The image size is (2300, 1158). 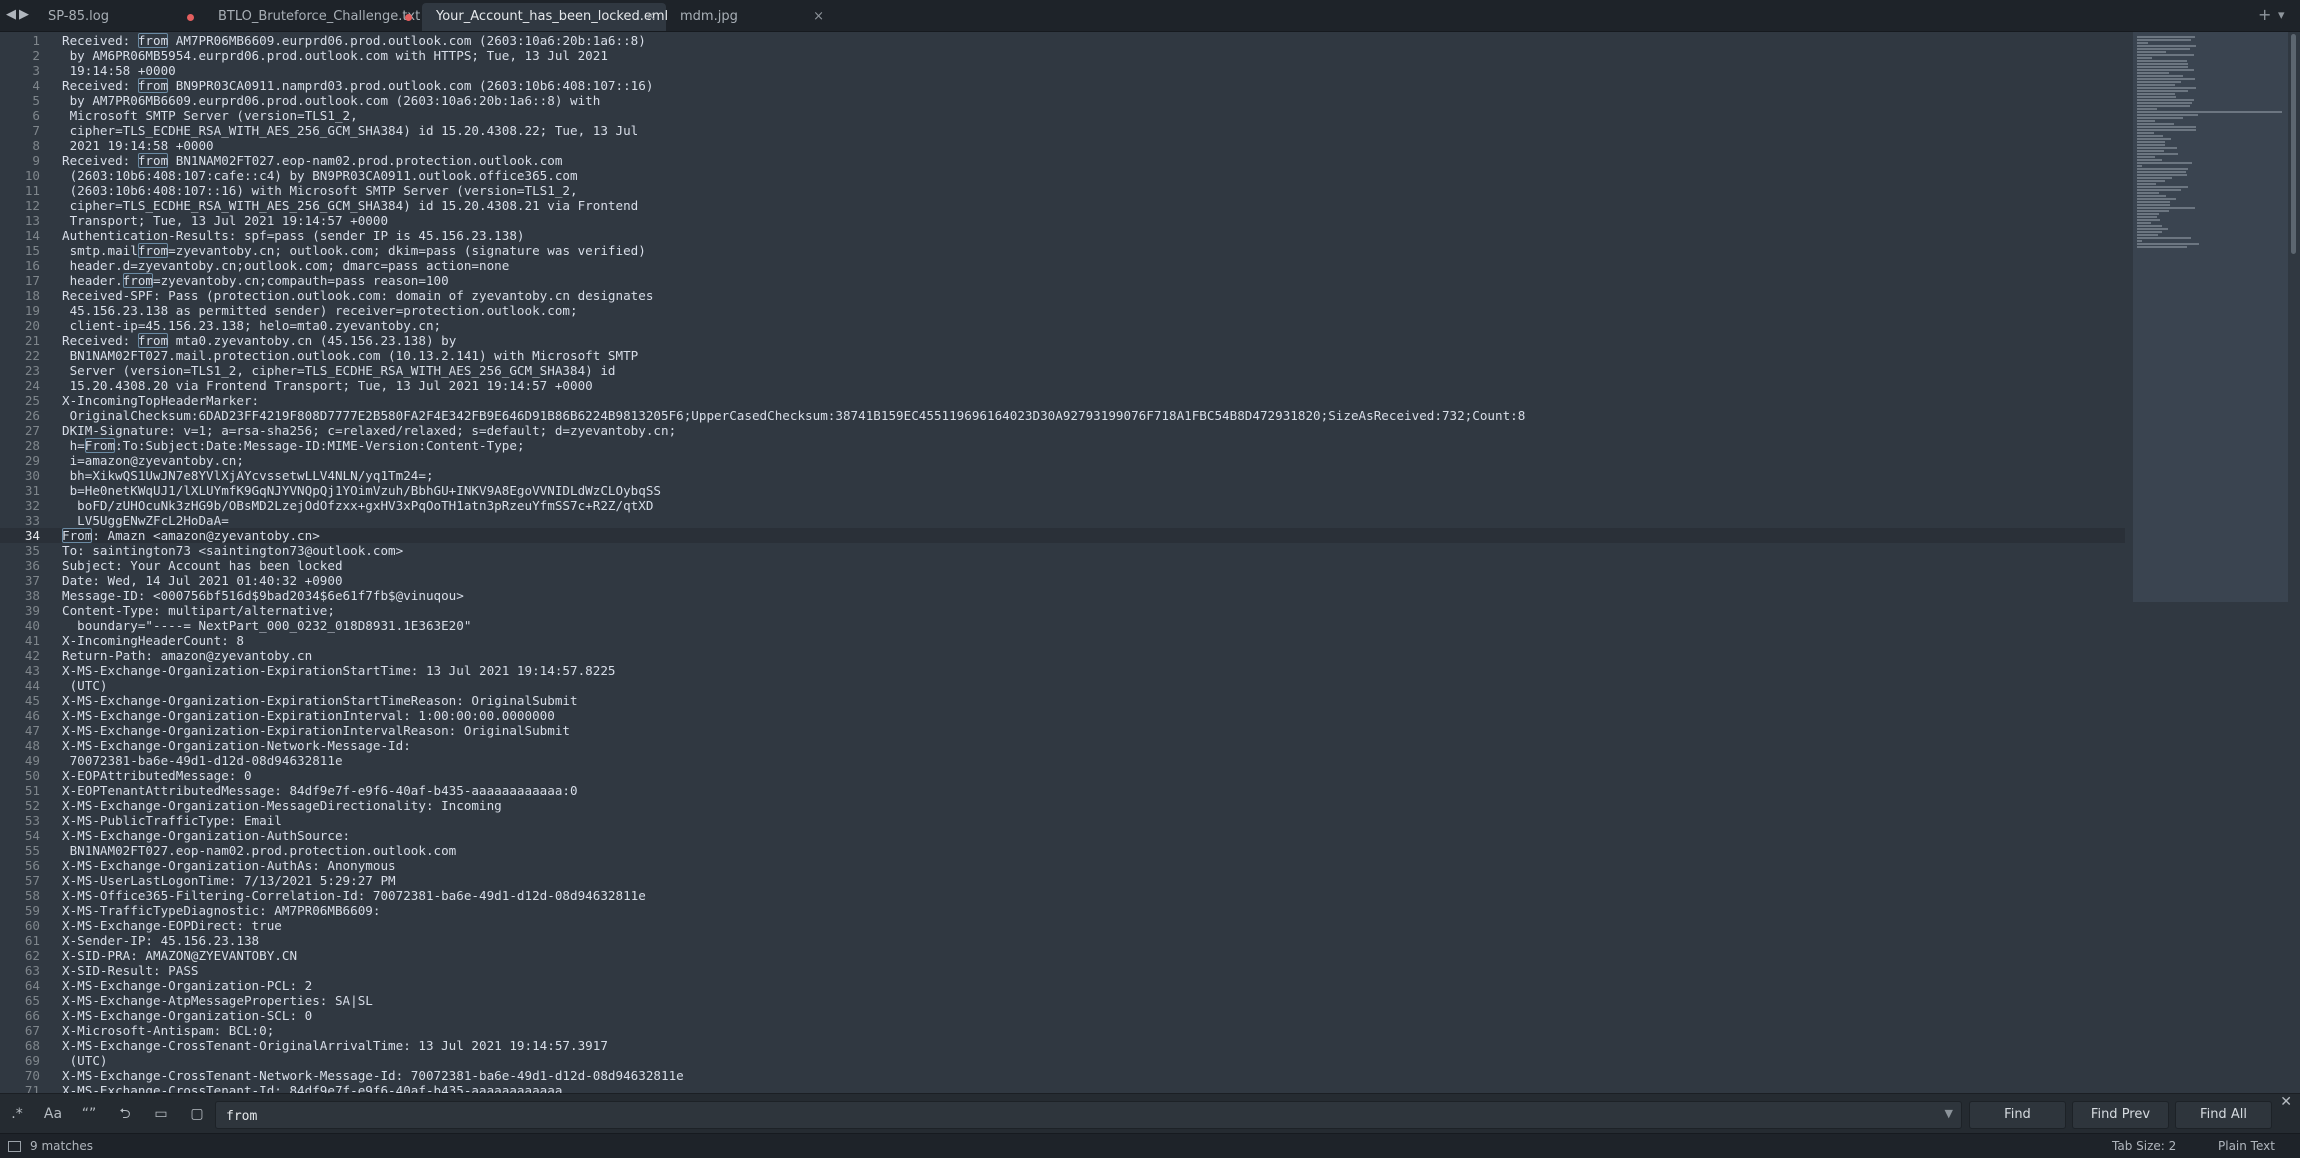 What do you see at coordinates (168, 1030) in the screenshot?
I see `code-line: X-Microsoft-Antispam: BCL:0;` at bounding box center [168, 1030].